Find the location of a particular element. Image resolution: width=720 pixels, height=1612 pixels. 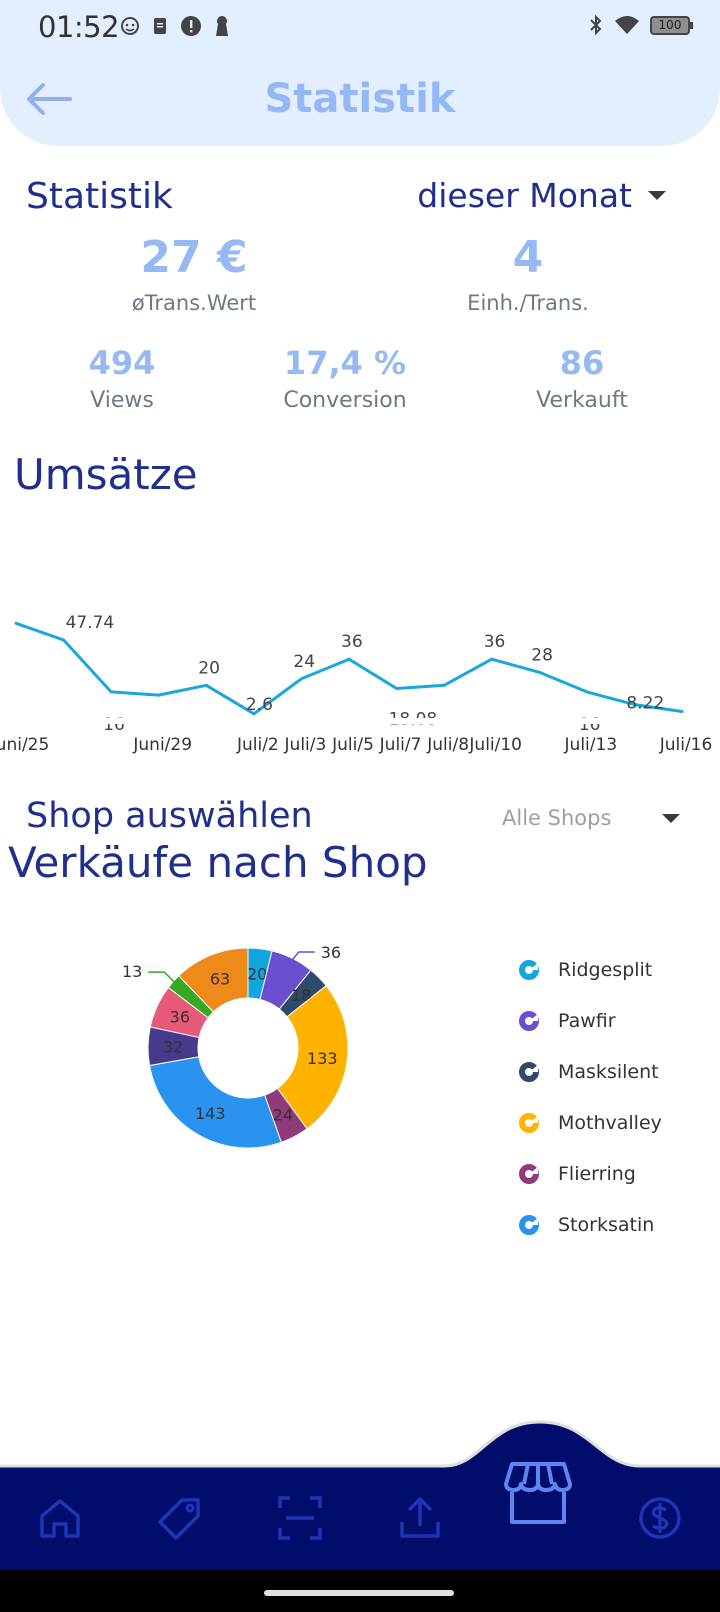

kpi-label: Verkauft is located at coordinates (582, 400).